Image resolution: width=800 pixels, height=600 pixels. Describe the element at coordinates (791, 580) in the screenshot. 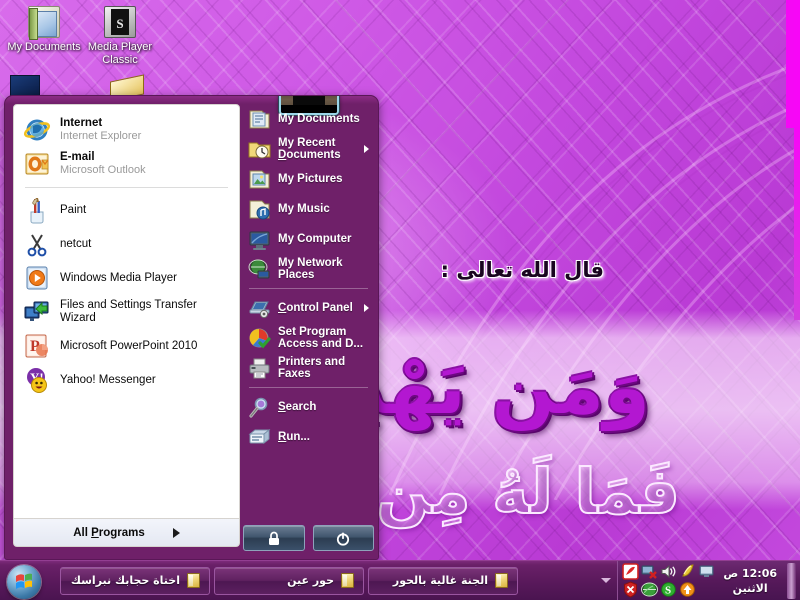

I see `taskbar-resize-grip` at that location.